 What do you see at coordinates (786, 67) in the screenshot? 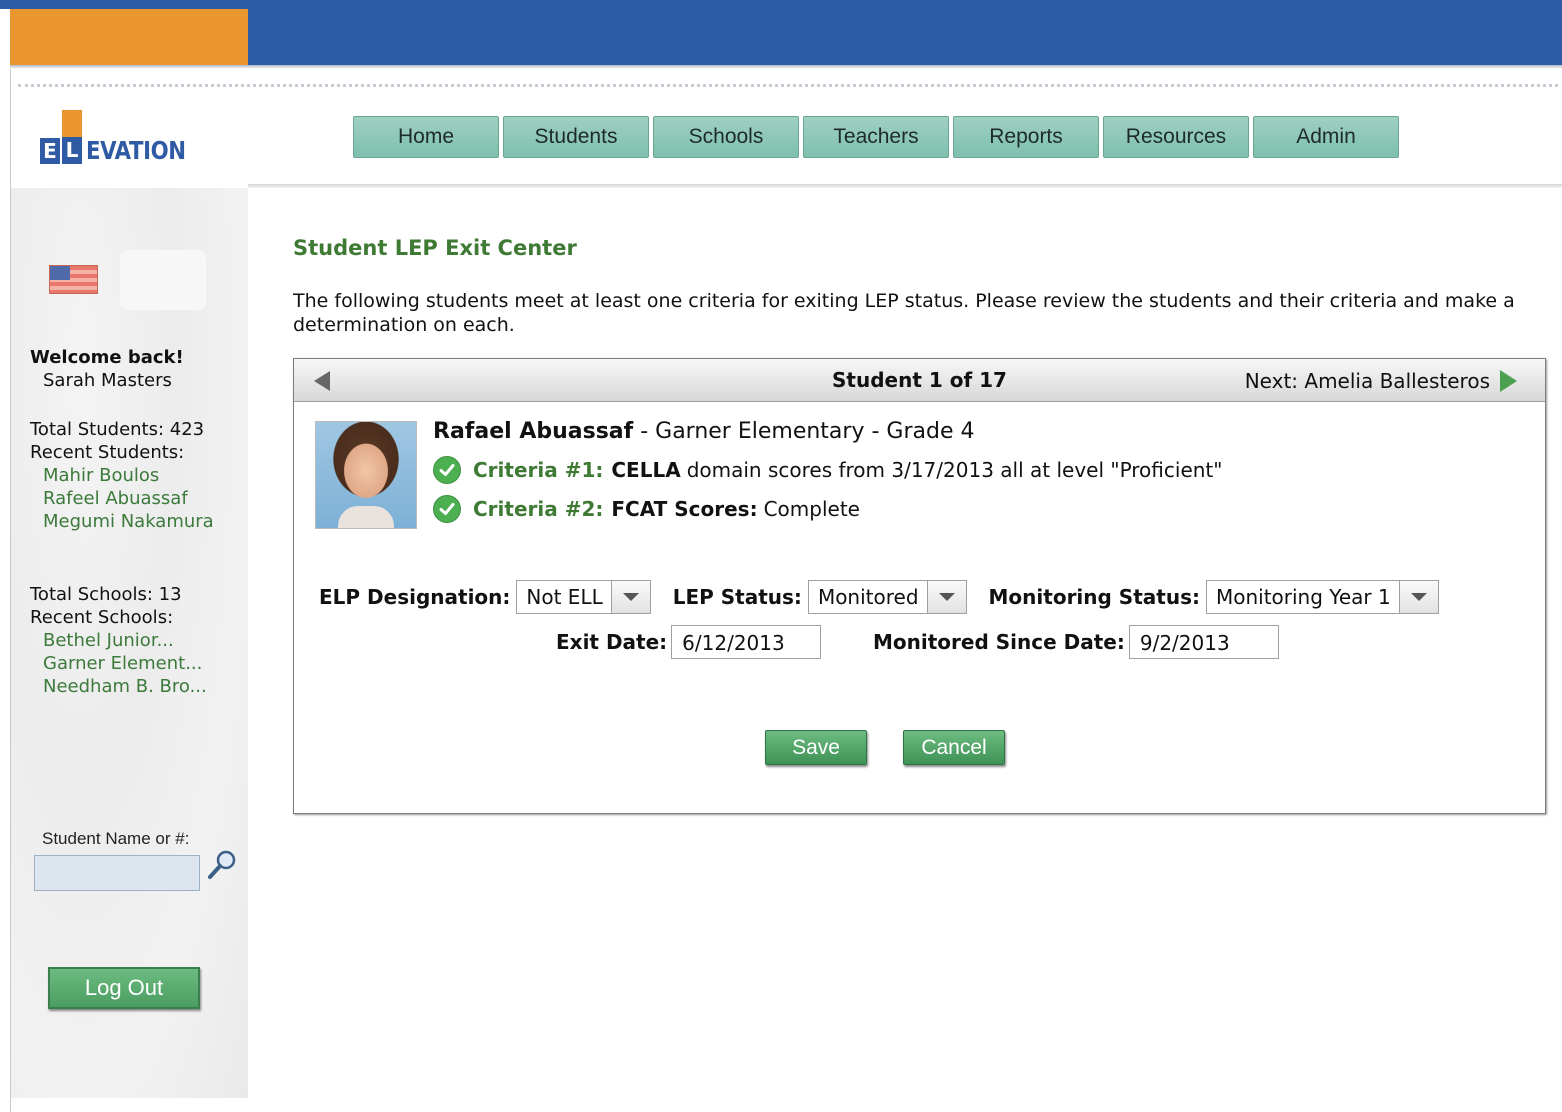
I see `header-shadow` at bounding box center [786, 67].